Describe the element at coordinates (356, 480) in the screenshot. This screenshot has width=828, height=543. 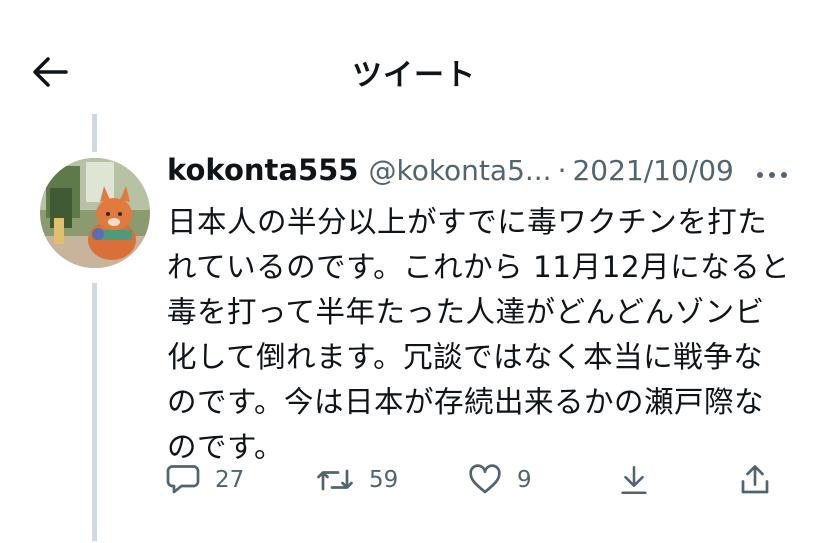
I see `retweet-button: 59` at that location.